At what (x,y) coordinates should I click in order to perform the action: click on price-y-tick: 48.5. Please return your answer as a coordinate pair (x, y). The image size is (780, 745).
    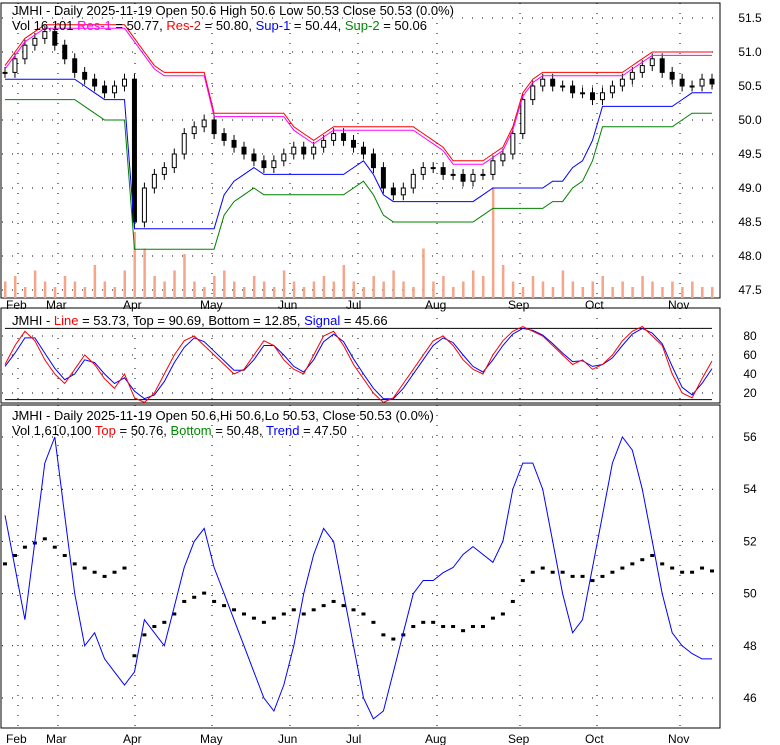
    Looking at the image, I should click on (750, 222).